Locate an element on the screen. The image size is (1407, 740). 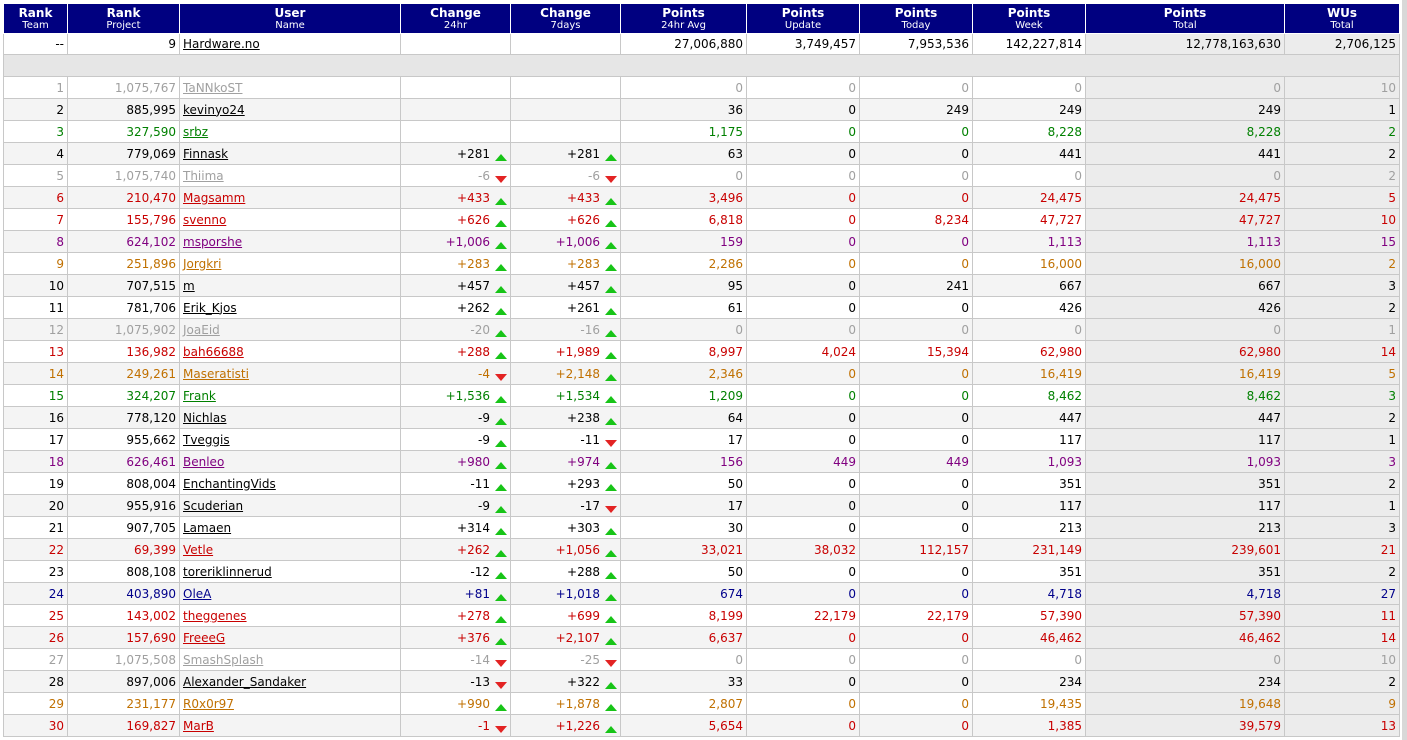
points-update-cell-value: 0 is located at coordinates (852, 703).